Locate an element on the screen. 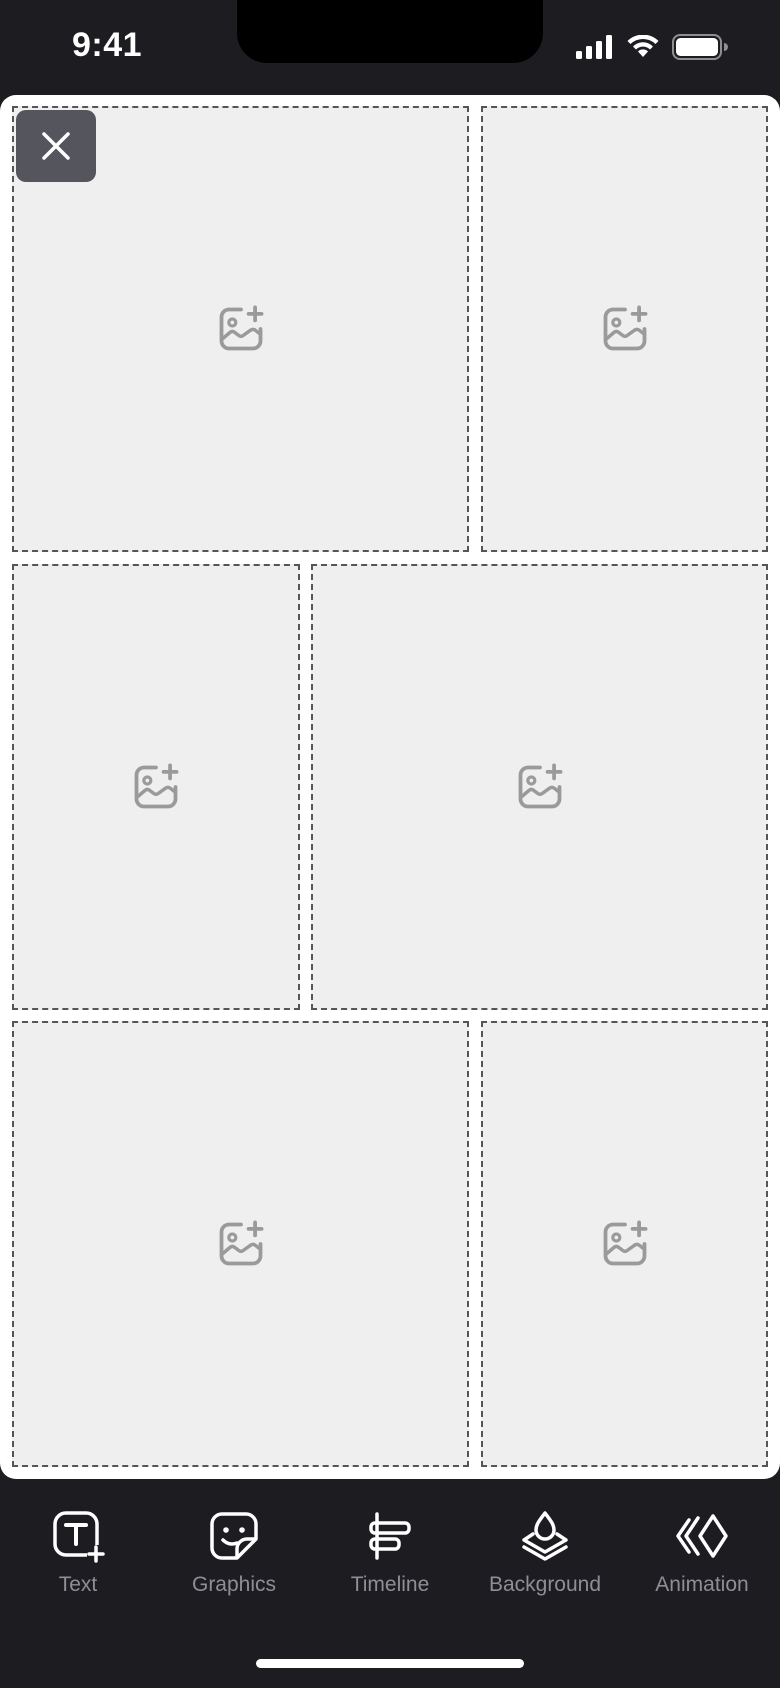  tool-label: Background is located at coordinates (545, 1584).